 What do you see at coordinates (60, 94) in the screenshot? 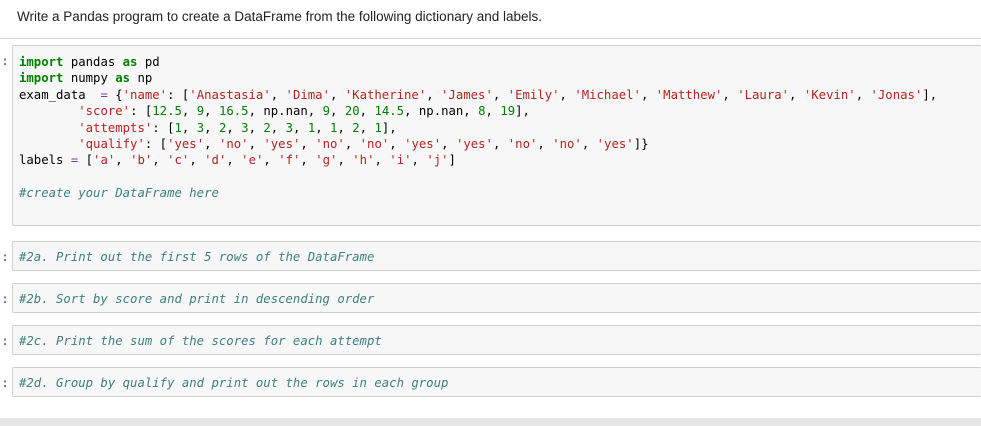
I see `code-token: exam_data` at bounding box center [60, 94].